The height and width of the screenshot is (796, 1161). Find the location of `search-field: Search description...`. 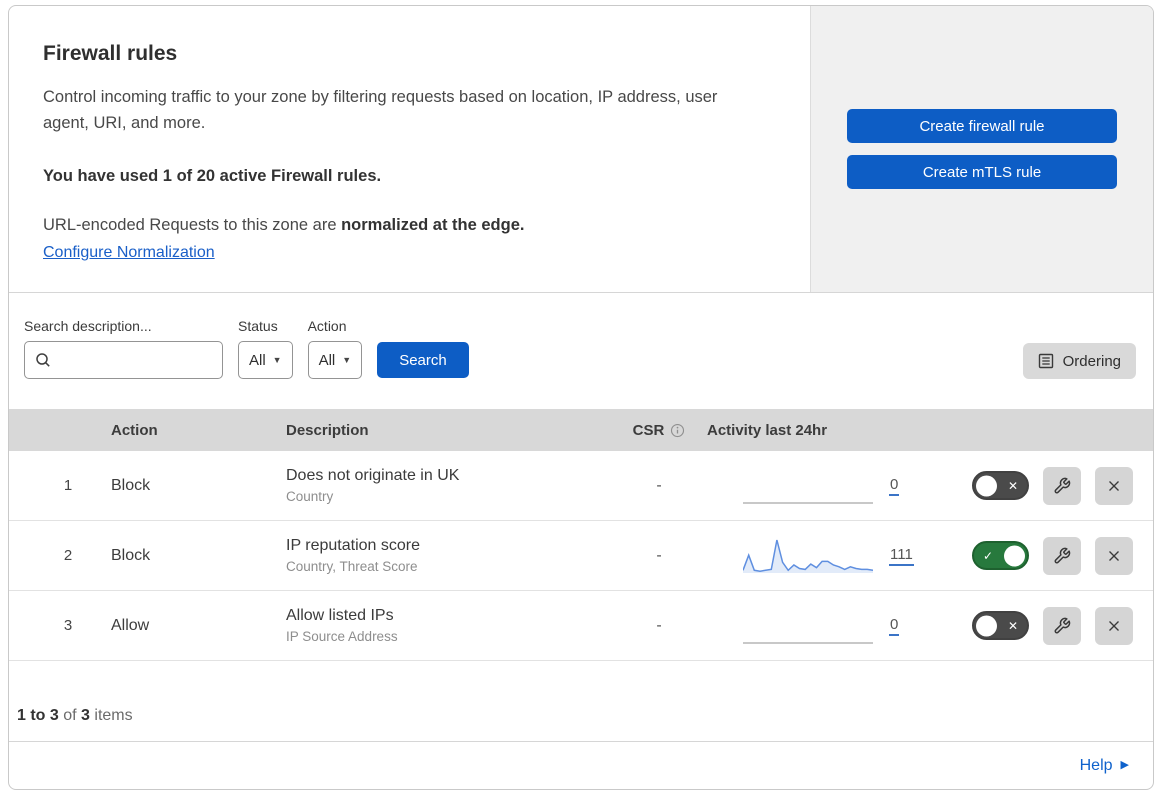

search-field: Search description... is located at coordinates (123, 348).